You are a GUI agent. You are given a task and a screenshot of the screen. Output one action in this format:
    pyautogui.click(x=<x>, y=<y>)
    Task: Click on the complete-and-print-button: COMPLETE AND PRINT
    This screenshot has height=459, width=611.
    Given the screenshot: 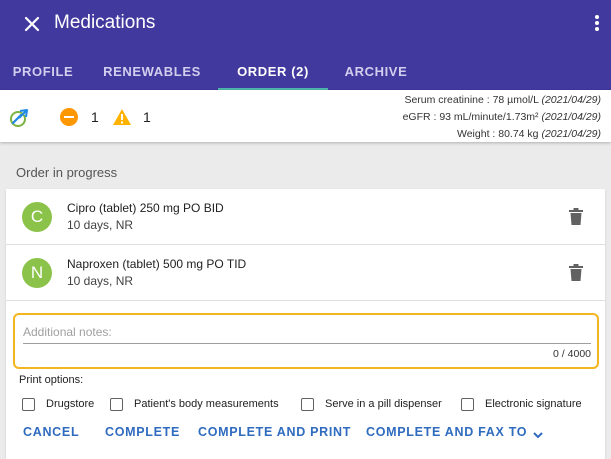 What is the action you would take?
    pyautogui.click(x=274, y=432)
    